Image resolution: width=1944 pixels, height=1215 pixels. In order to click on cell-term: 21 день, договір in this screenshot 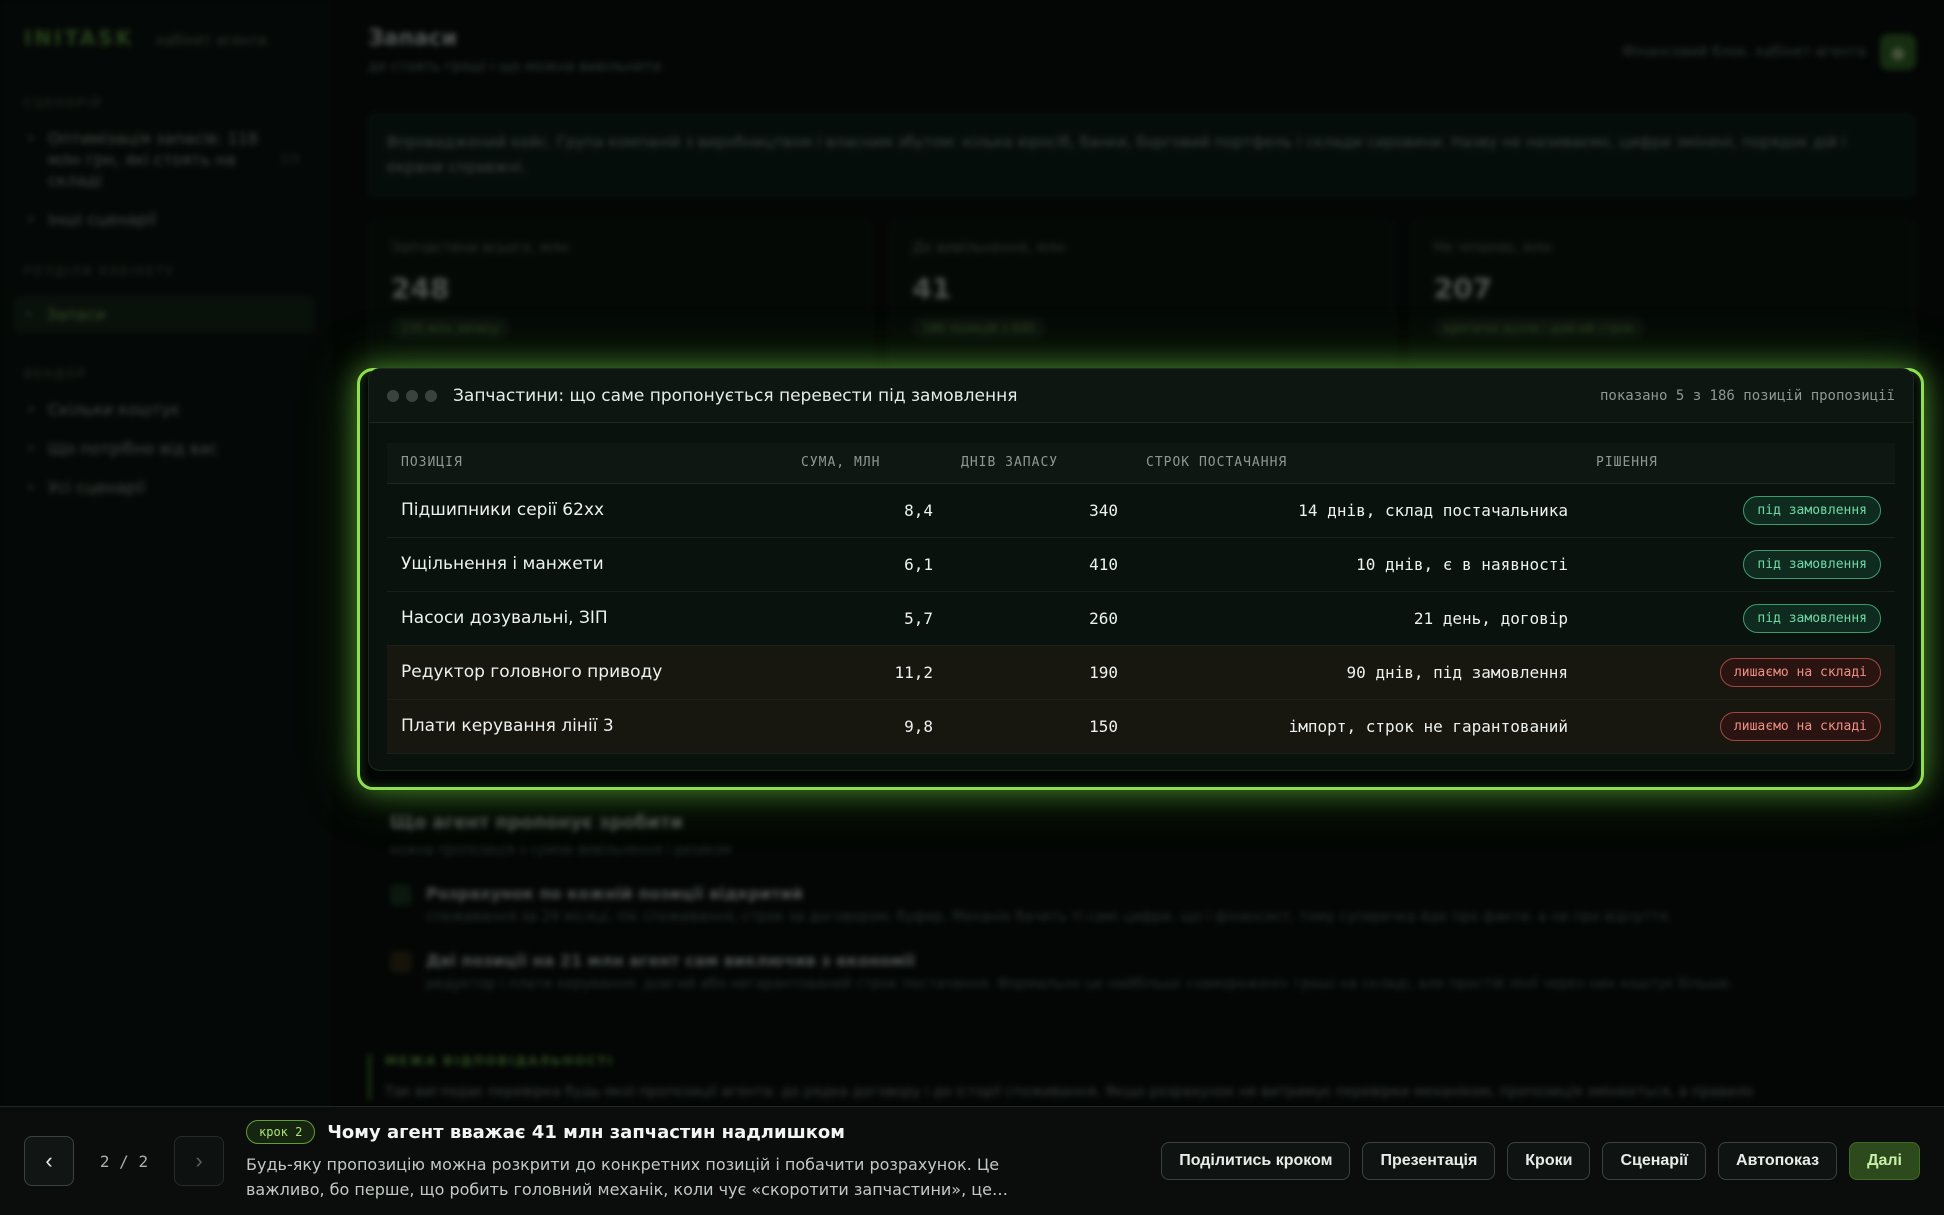, I will do `click(1357, 618)`.